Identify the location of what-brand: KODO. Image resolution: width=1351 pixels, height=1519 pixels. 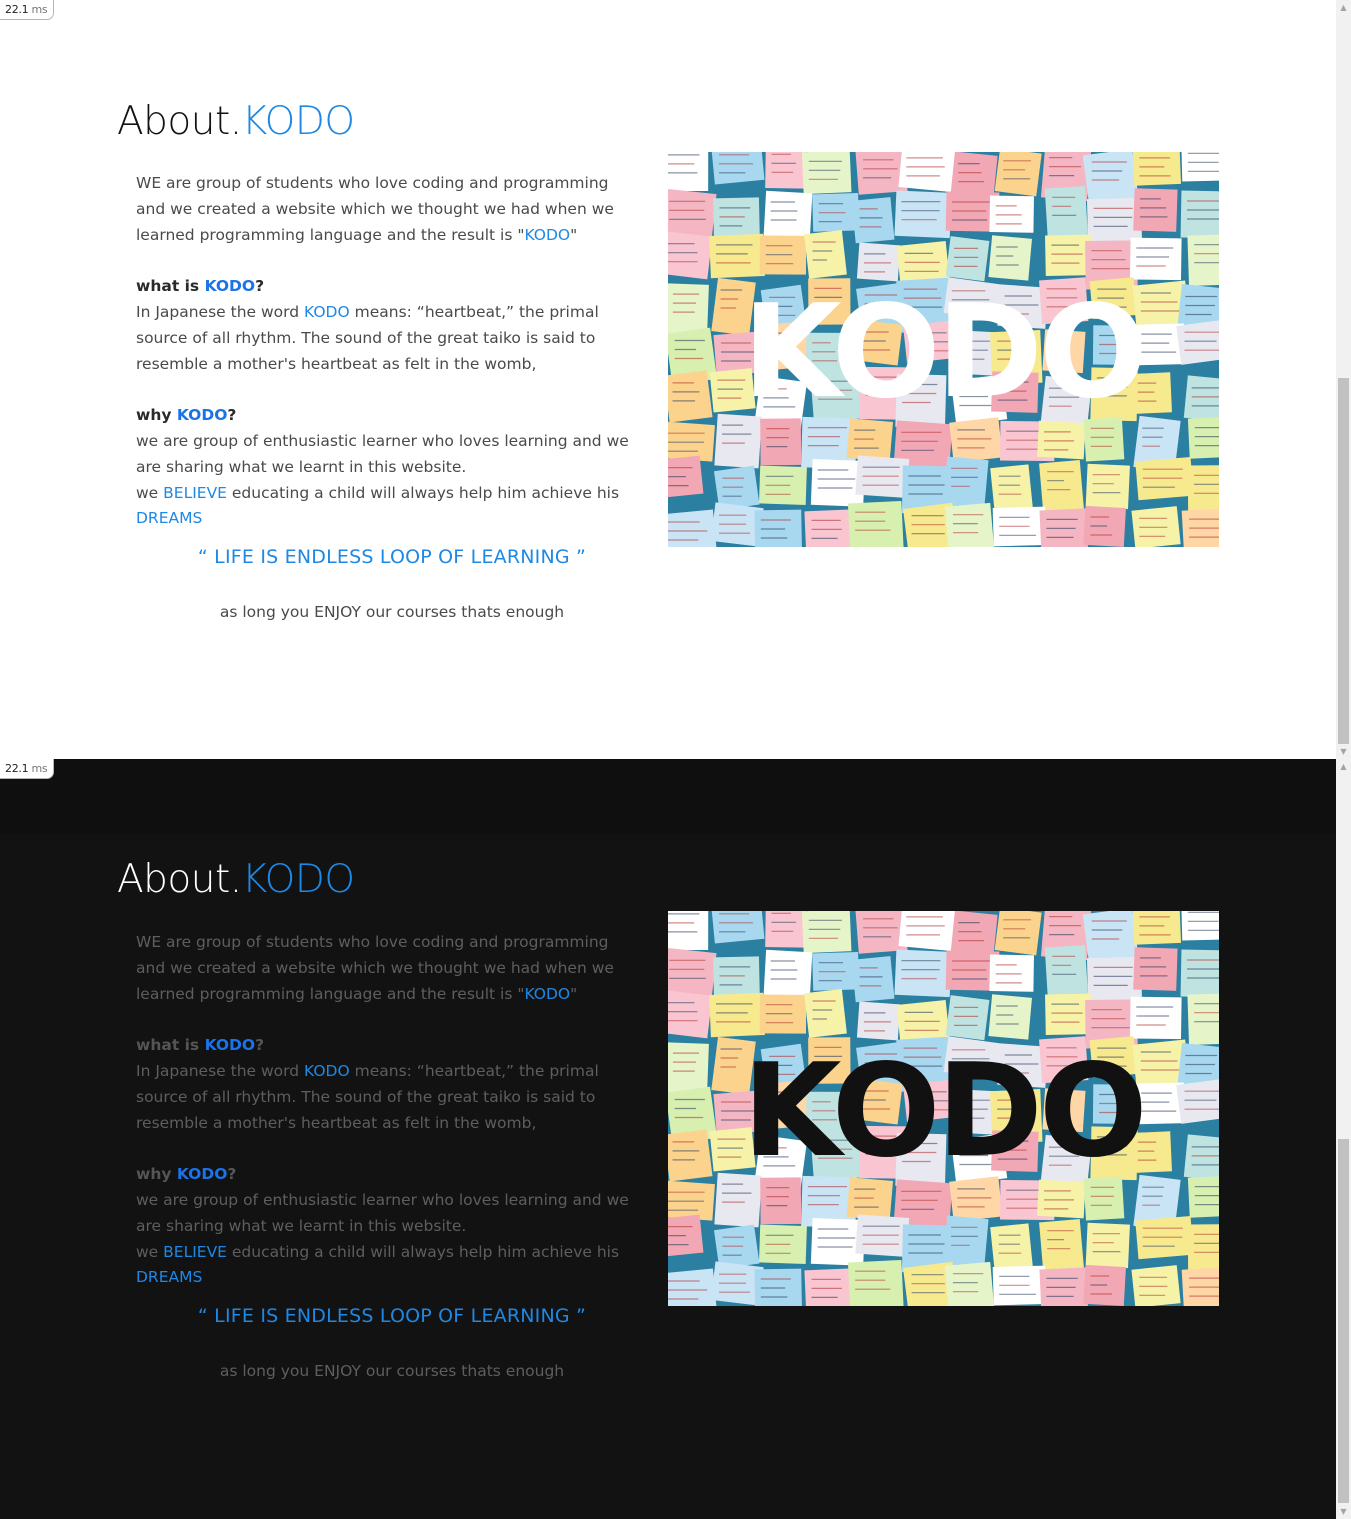
(230, 286).